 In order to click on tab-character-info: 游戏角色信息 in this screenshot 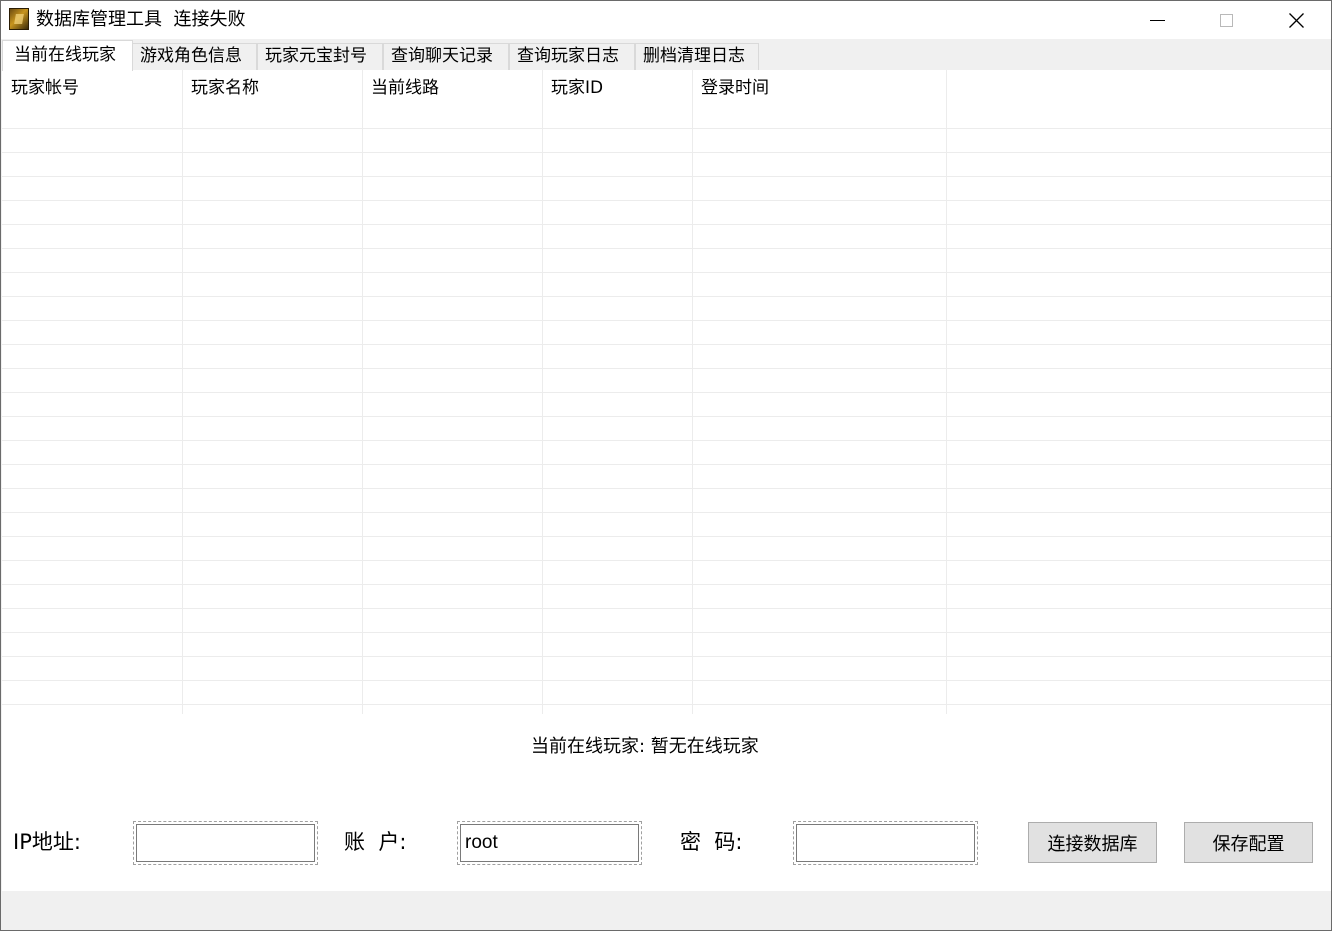, I will do `click(194, 56)`.